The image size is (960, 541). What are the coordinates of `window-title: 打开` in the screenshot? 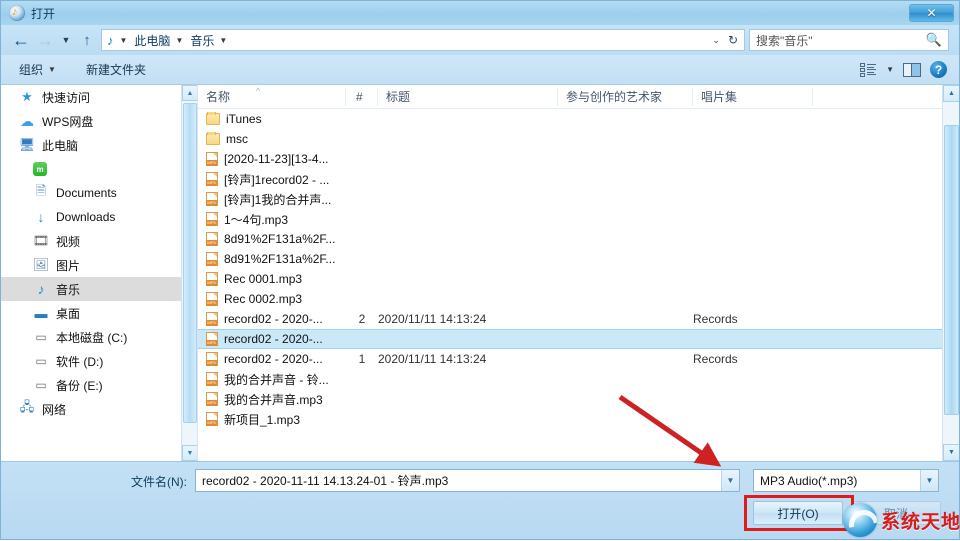 It's located at (43, 13).